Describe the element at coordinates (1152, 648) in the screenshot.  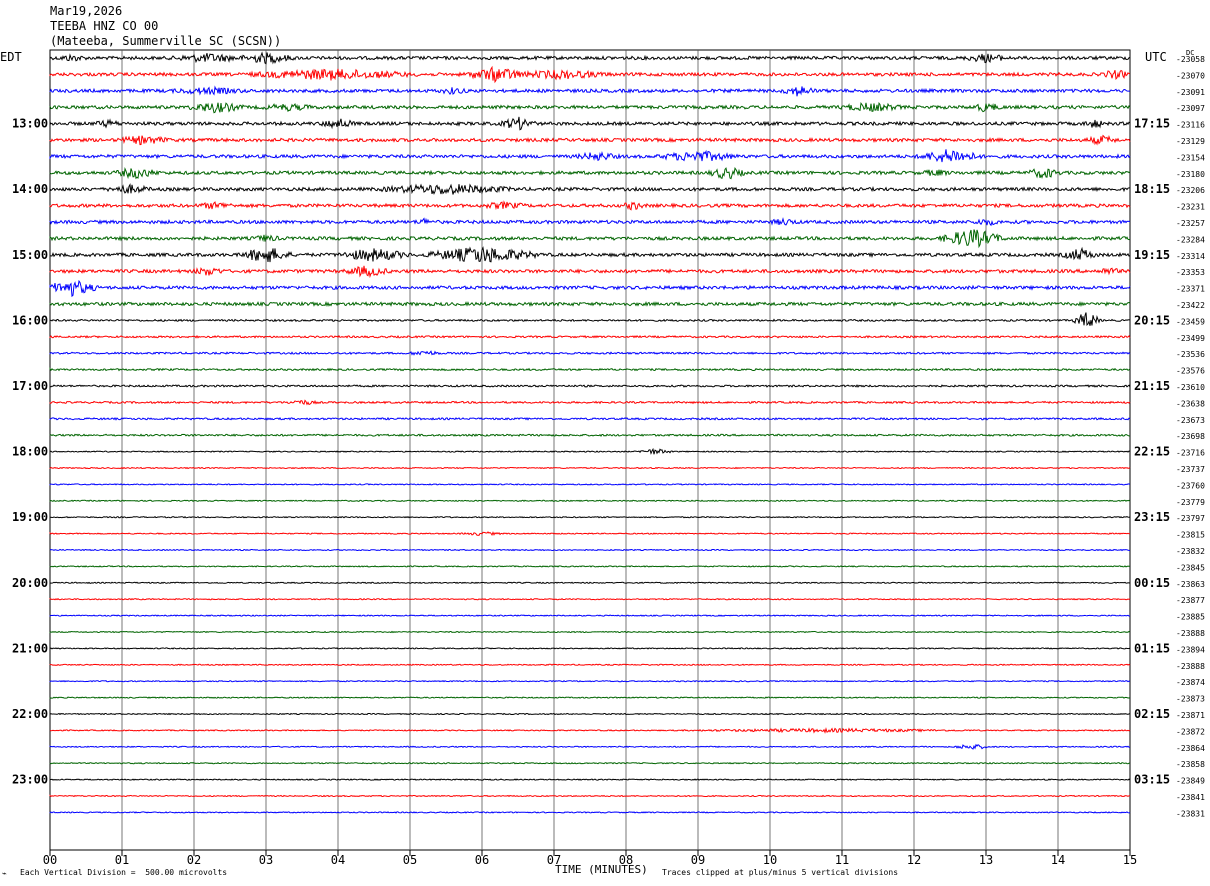
I see `right-hour-label: 01:15` at that location.